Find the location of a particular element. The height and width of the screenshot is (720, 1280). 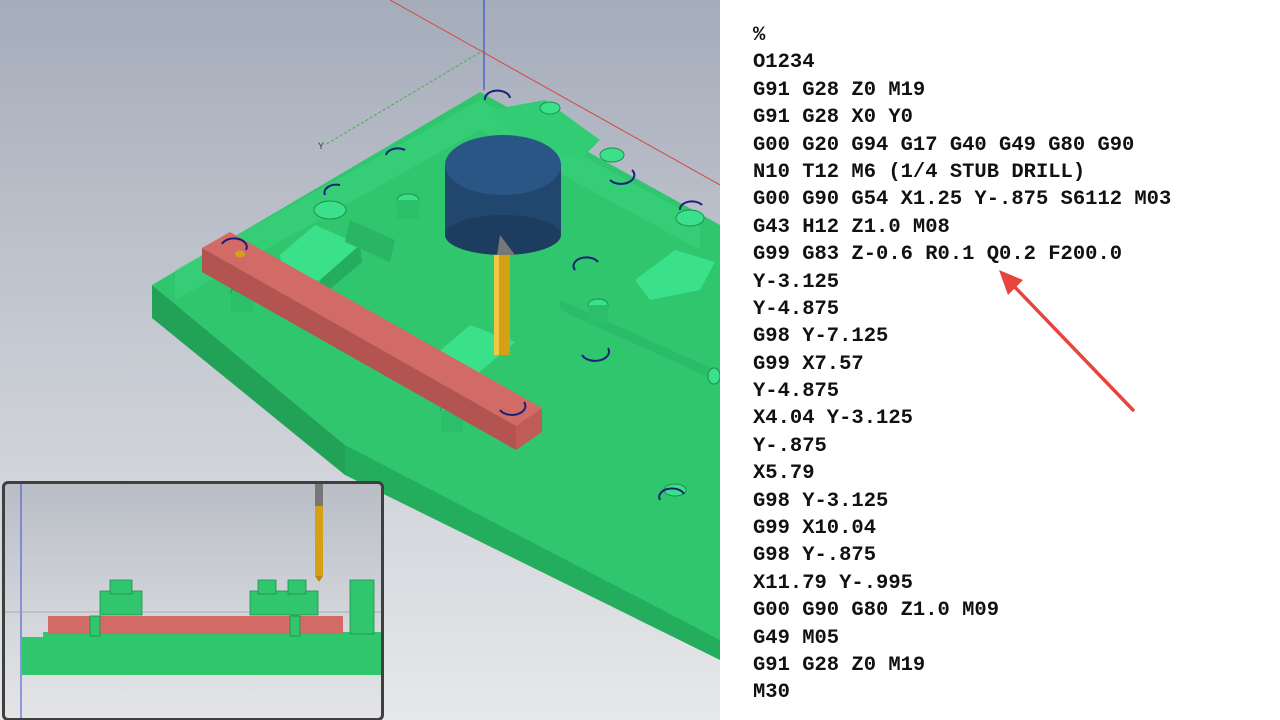

gcode-line: X11.79 Y-.995 is located at coordinates (833, 583).